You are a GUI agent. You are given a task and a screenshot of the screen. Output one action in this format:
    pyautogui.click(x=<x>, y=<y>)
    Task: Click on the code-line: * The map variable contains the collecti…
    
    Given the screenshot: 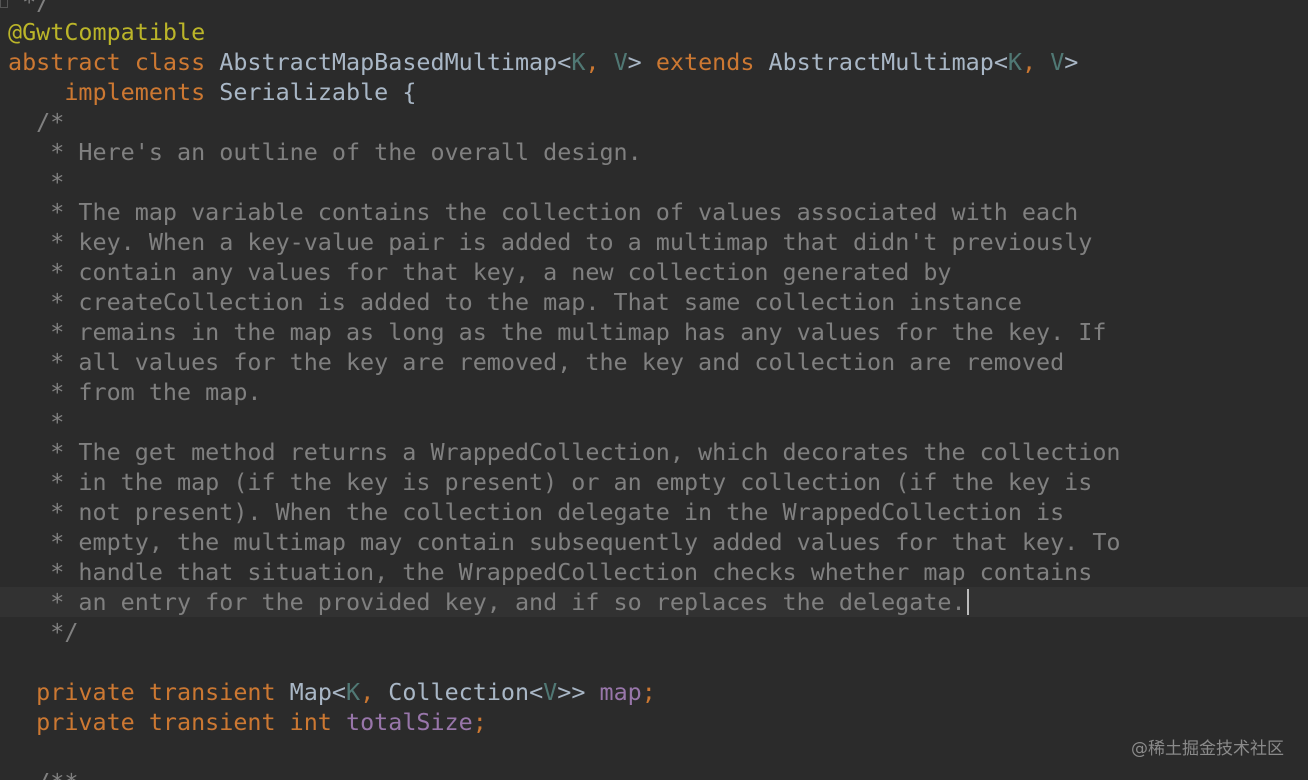 What is the action you would take?
    pyautogui.click(x=654, y=212)
    